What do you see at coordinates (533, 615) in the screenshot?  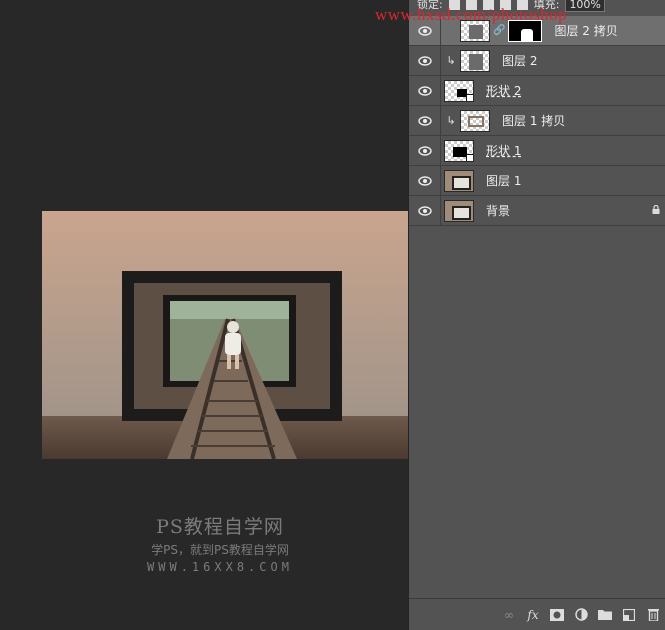 I see `fx-icon: fx` at bounding box center [533, 615].